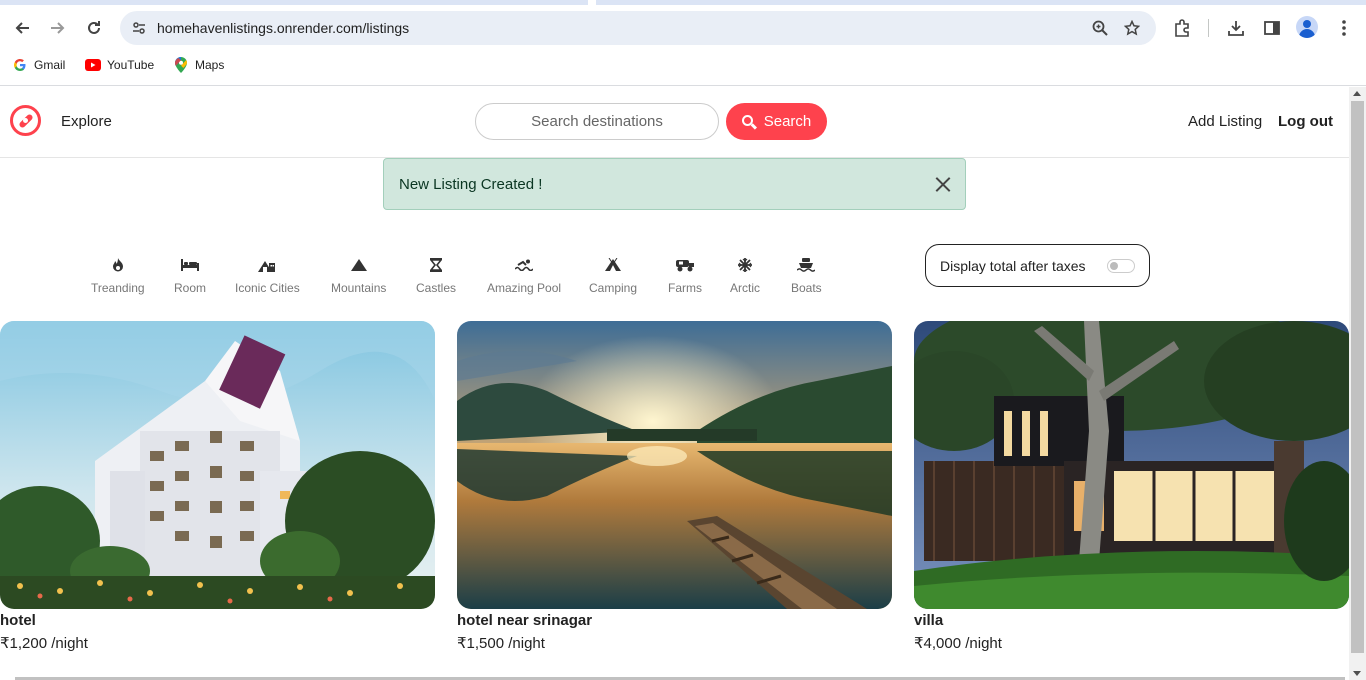  I want to click on listing-price: ₹4,000 /night, so click(958, 643).